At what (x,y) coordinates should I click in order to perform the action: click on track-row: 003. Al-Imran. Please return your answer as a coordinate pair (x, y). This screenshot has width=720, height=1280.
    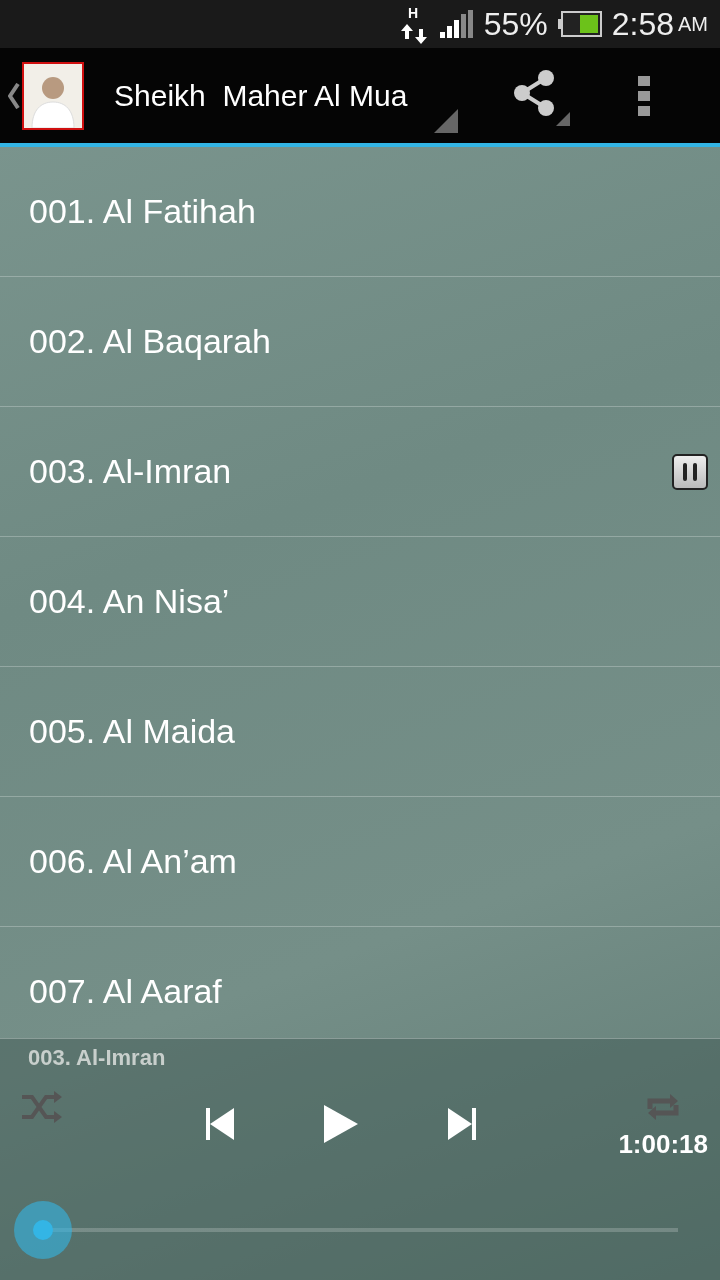
    Looking at the image, I should click on (360, 472).